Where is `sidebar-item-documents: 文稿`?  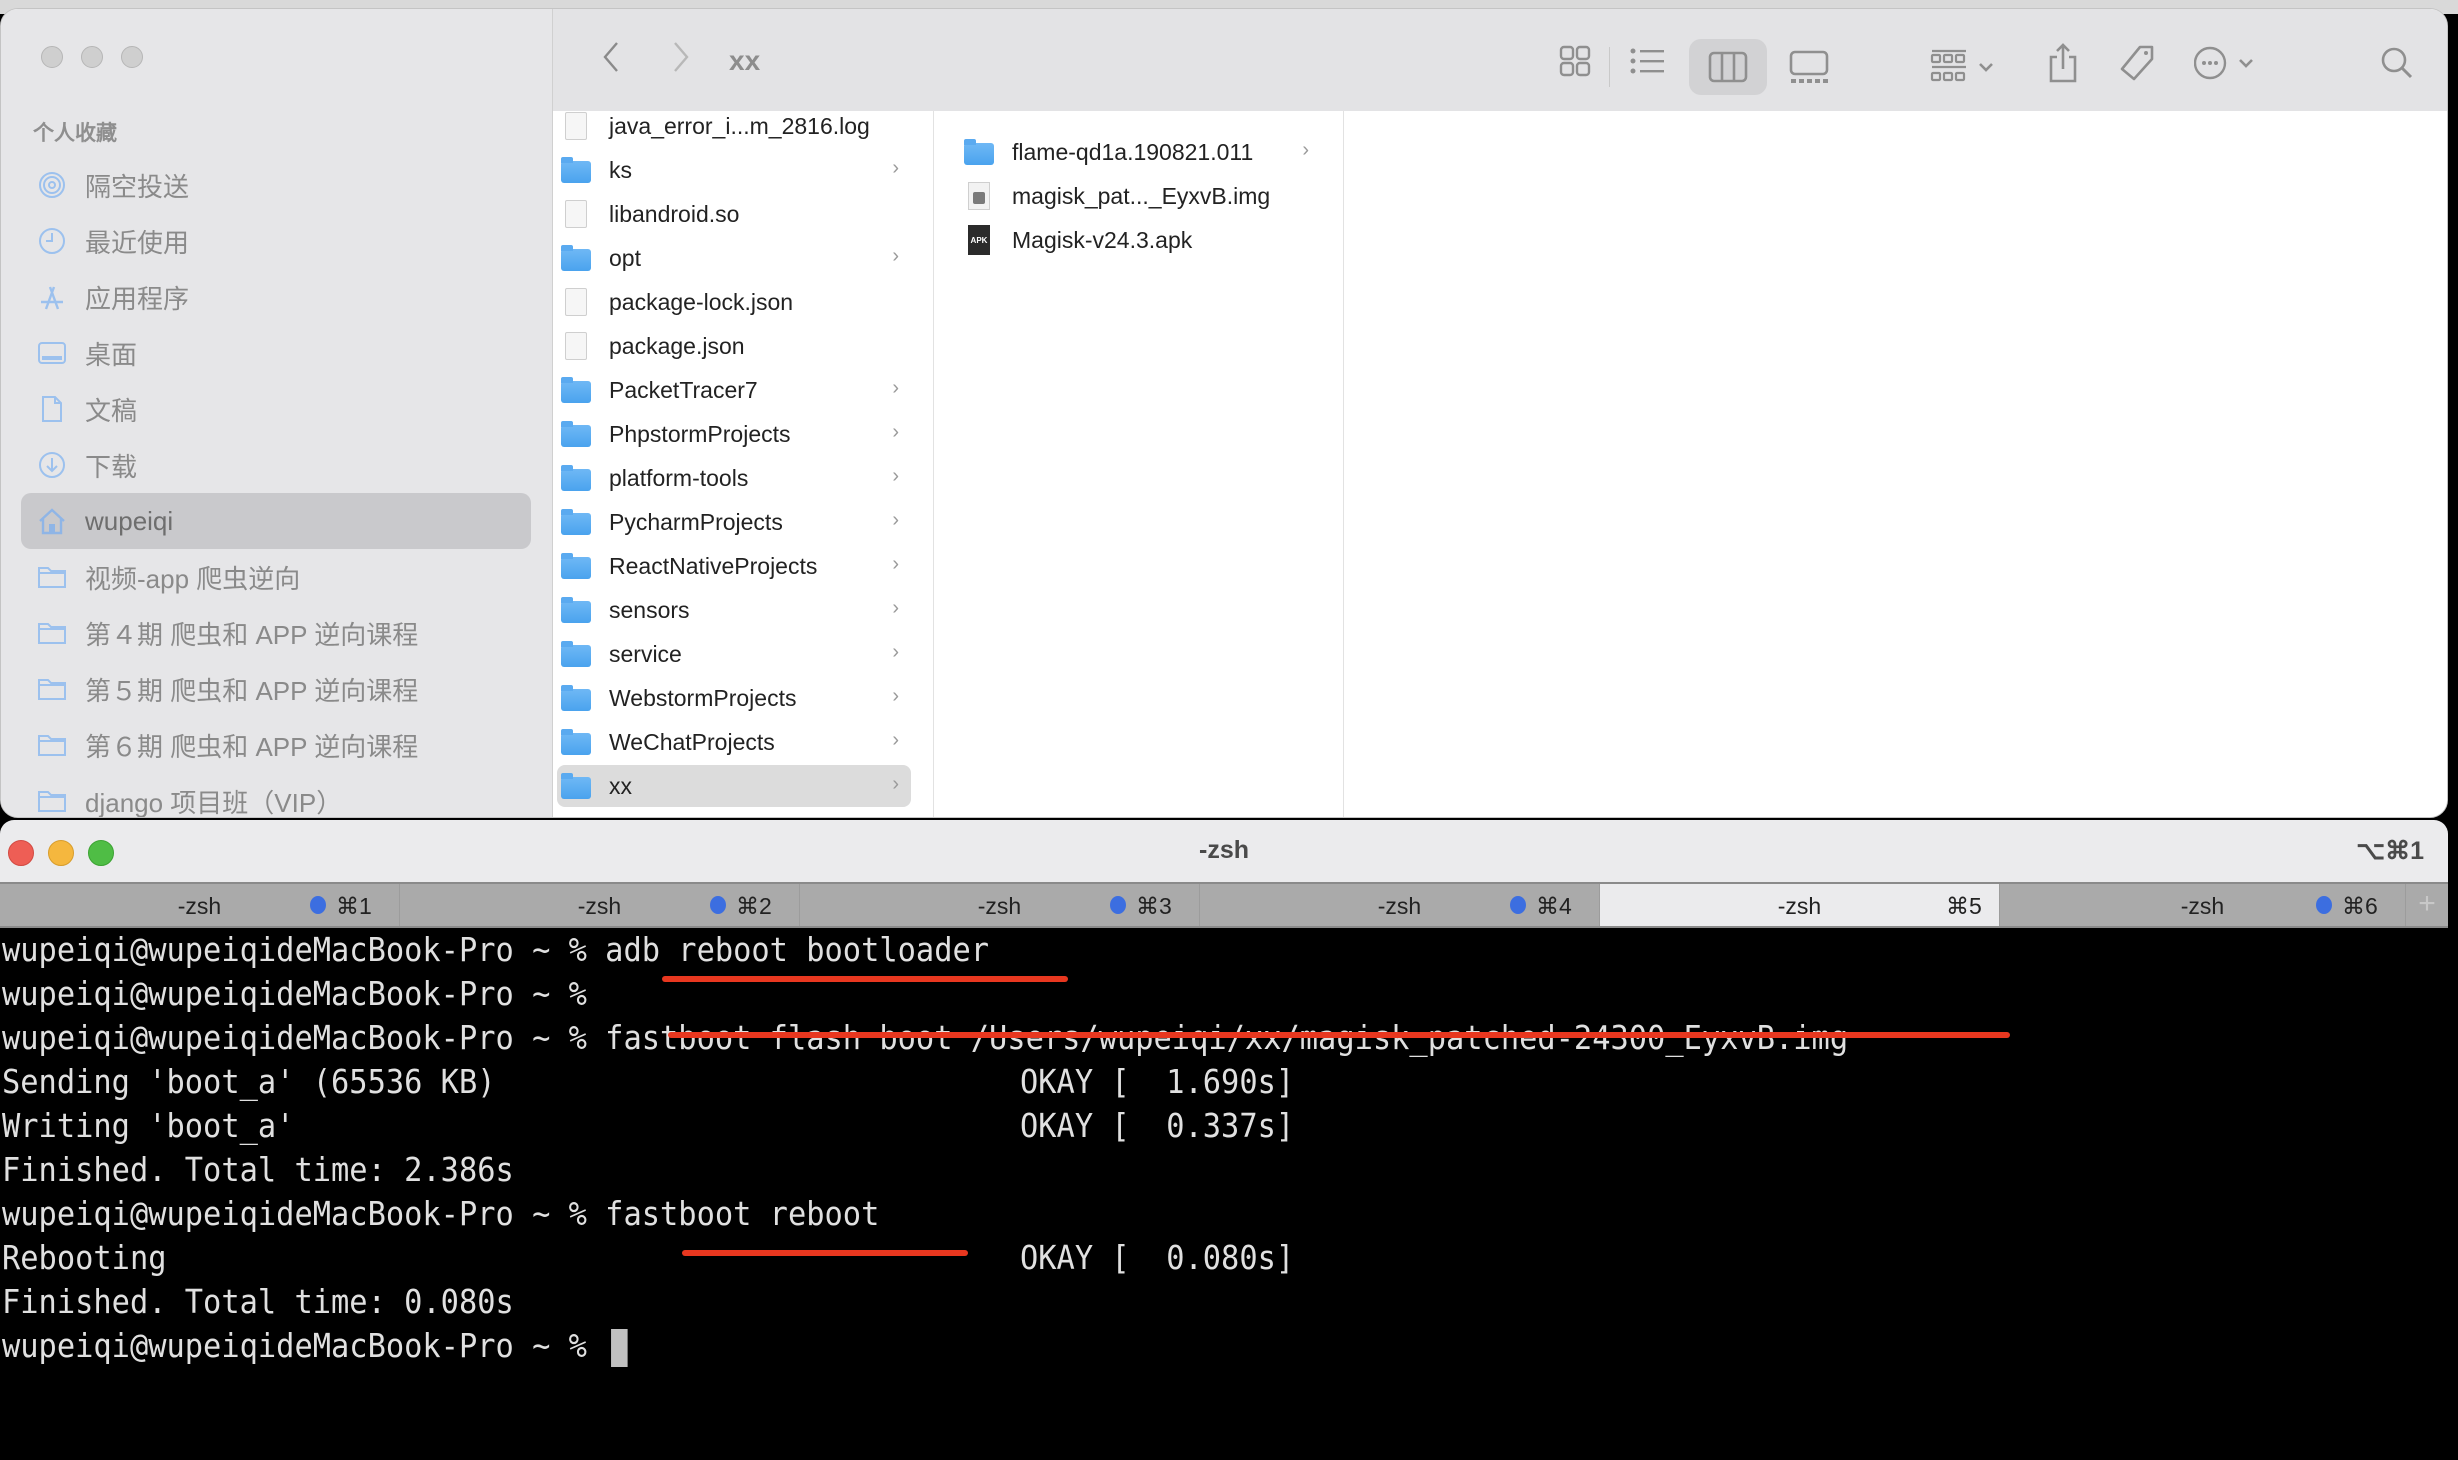 sidebar-item-documents: 文稿 is located at coordinates (276, 409).